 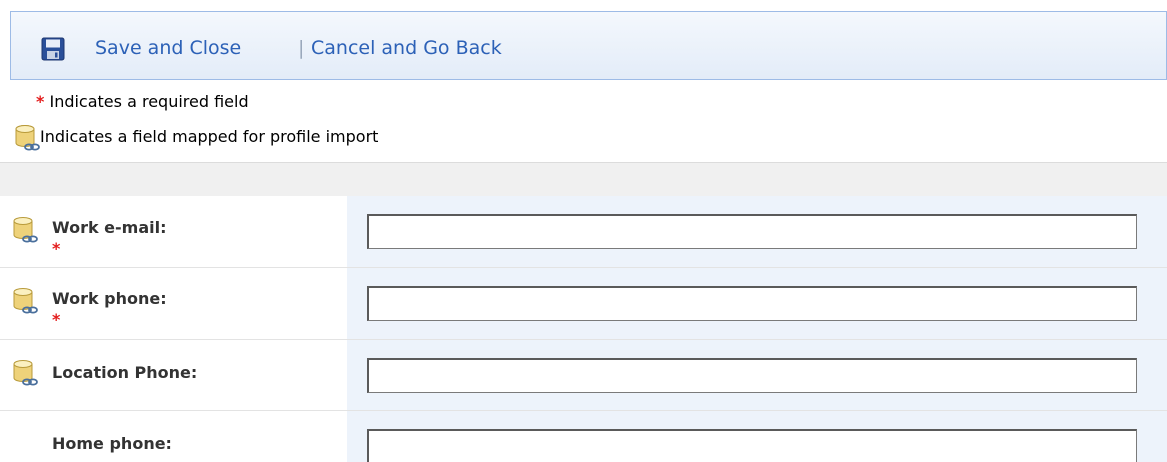 What do you see at coordinates (109, 227) in the screenshot?
I see `work-email-label: Work e-mail:` at bounding box center [109, 227].